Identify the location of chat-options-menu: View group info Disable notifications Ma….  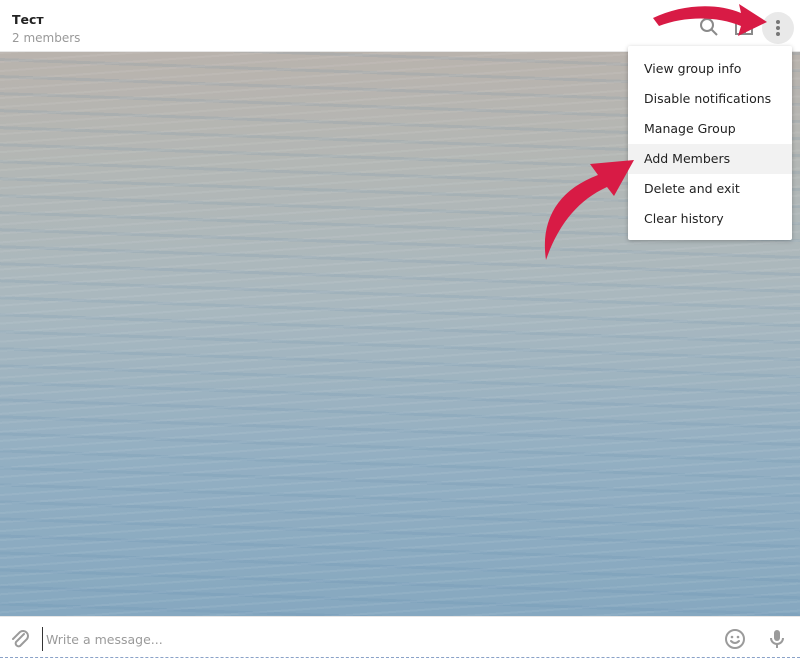
(710, 143).